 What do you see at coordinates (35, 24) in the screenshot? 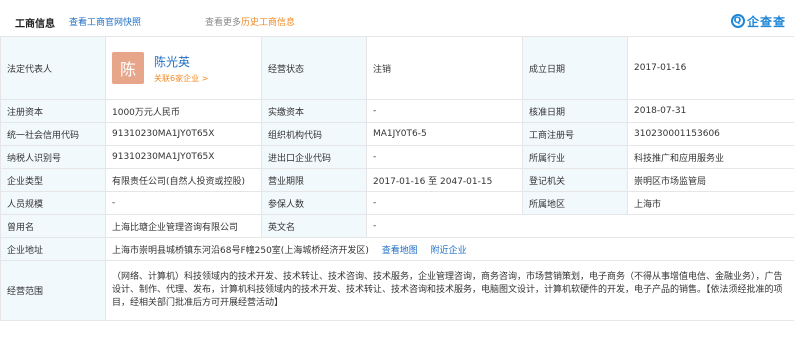
I see `section-title: 工商信息` at bounding box center [35, 24].